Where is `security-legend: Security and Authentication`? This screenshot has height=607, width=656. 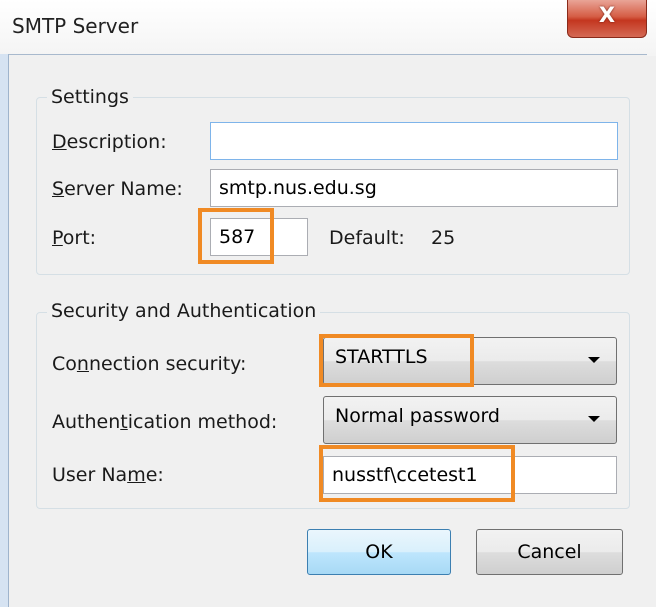 security-legend: Security and Authentication is located at coordinates (184, 311).